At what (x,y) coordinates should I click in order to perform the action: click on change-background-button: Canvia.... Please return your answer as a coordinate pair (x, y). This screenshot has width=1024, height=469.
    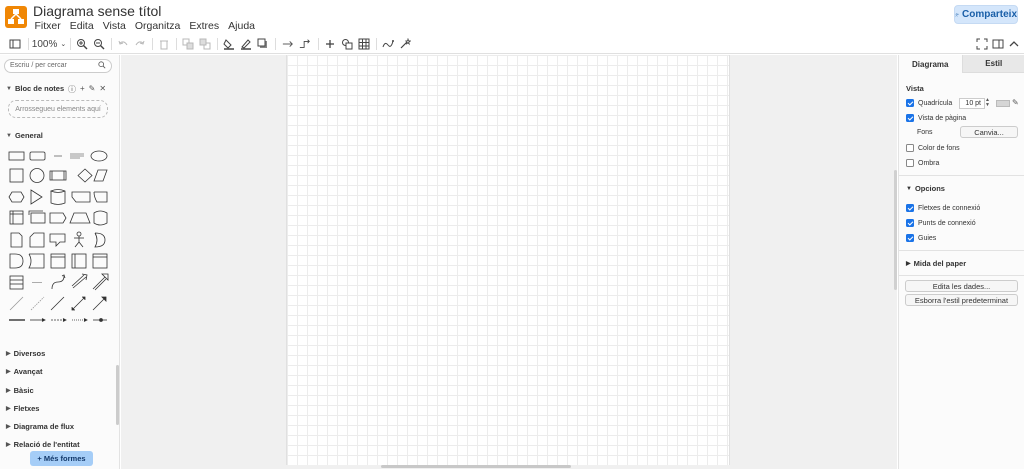
    Looking at the image, I should click on (989, 132).